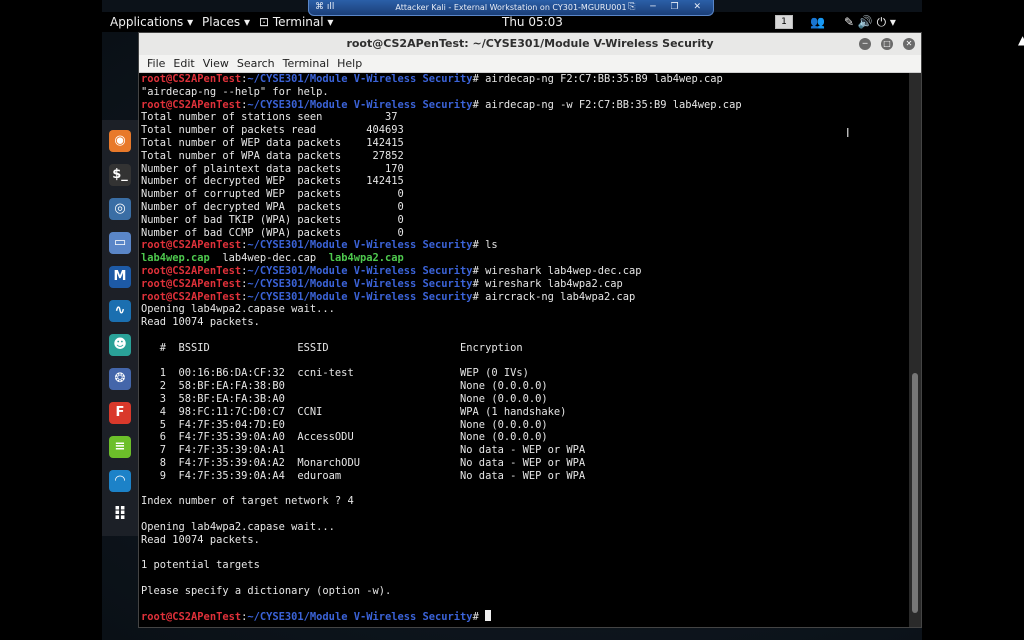  What do you see at coordinates (915, 350) in the screenshot?
I see `terminal-scrollbar` at bounding box center [915, 350].